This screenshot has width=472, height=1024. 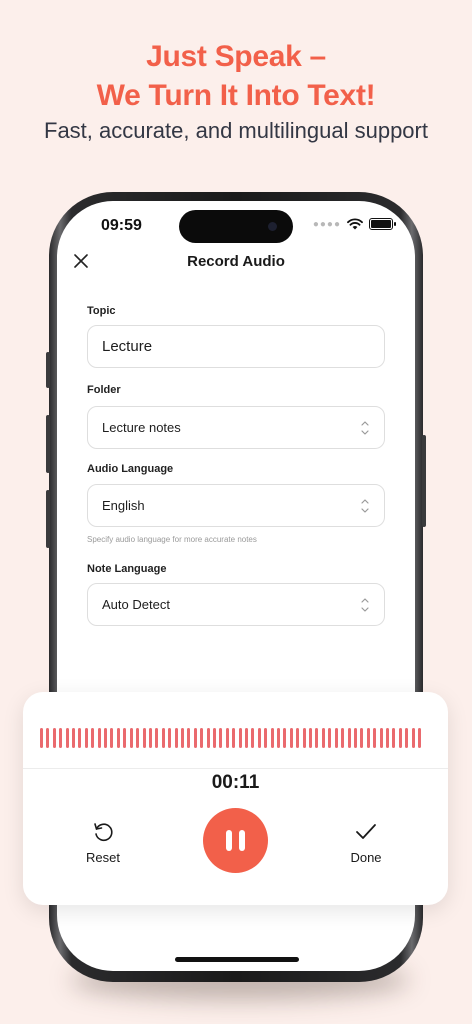 I want to click on promo-headline-line2: We Turn It Into Text!, so click(x=236, y=95).